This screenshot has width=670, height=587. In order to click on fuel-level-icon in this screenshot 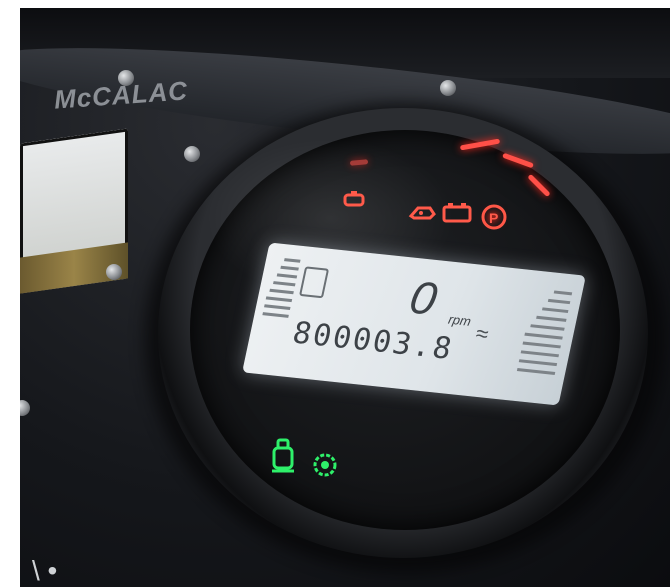, I will do `click(314, 282)`.